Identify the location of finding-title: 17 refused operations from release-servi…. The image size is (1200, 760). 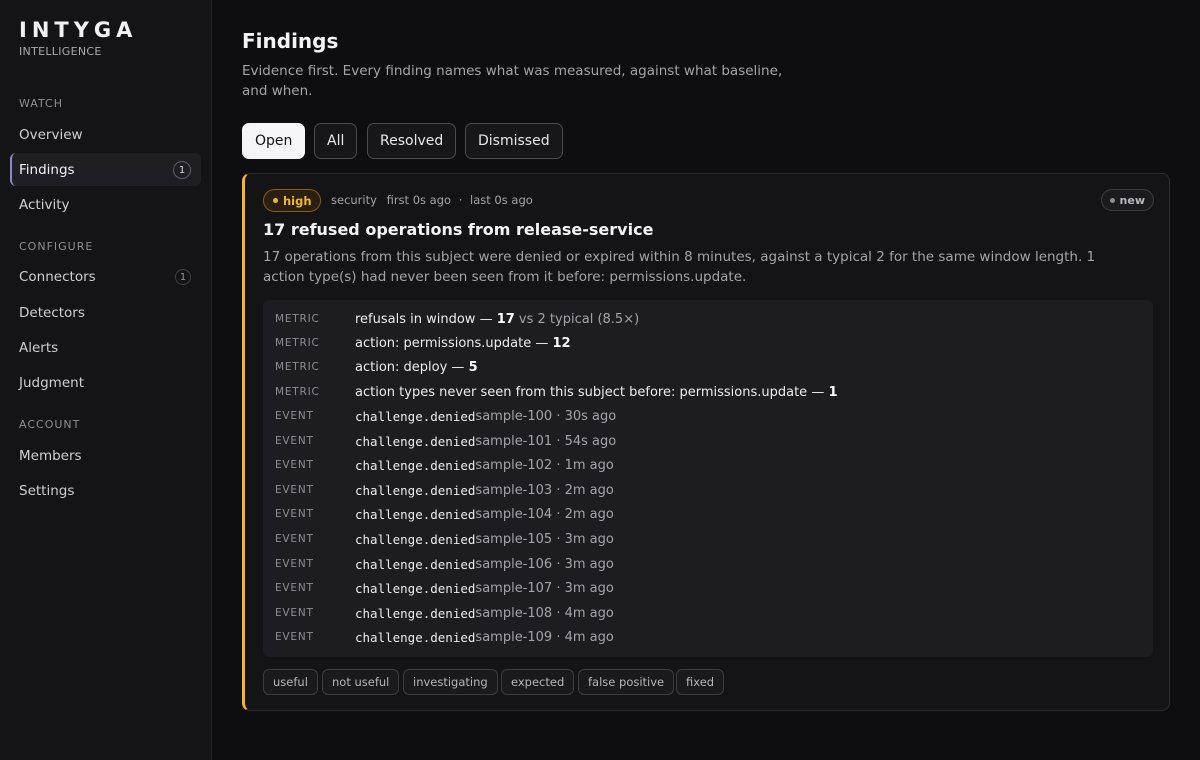
(458, 229).